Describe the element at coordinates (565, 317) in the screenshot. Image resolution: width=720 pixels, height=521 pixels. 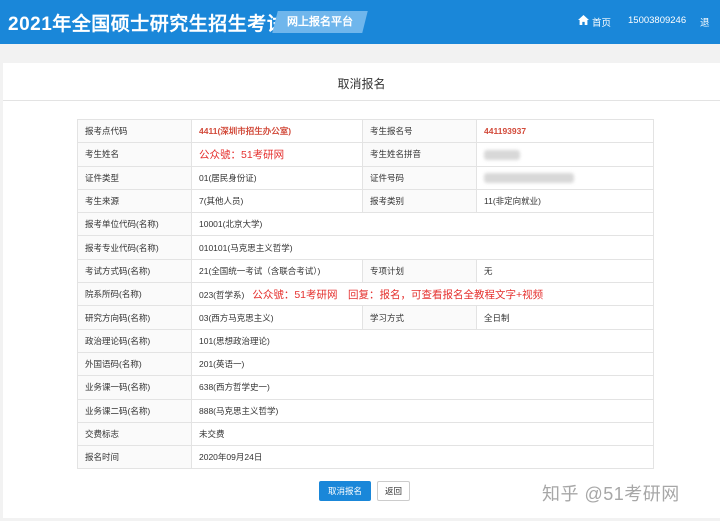
I see `field-value: 全日制` at that location.